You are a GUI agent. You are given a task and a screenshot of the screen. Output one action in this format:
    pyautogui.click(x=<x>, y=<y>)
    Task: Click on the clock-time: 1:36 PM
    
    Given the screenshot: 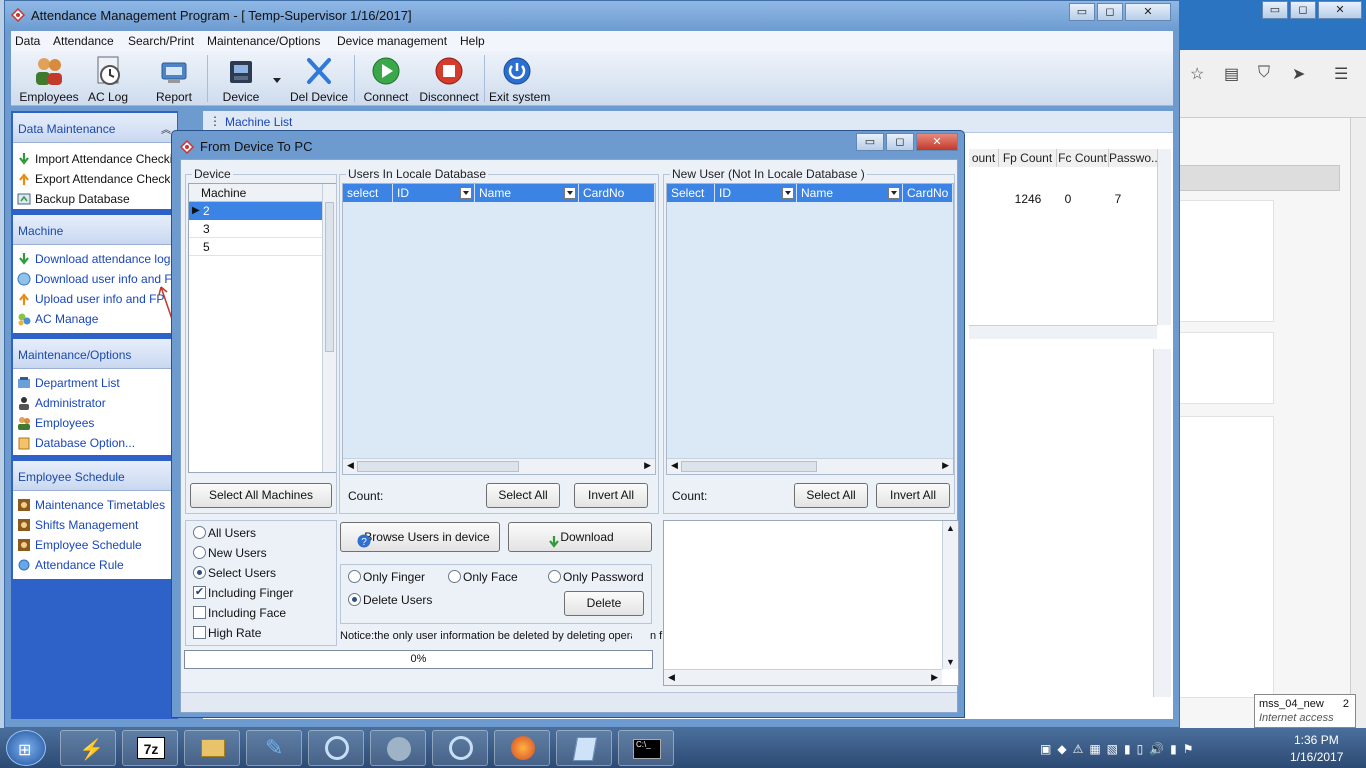 What is the action you would take?
    pyautogui.click(x=1316, y=740)
    